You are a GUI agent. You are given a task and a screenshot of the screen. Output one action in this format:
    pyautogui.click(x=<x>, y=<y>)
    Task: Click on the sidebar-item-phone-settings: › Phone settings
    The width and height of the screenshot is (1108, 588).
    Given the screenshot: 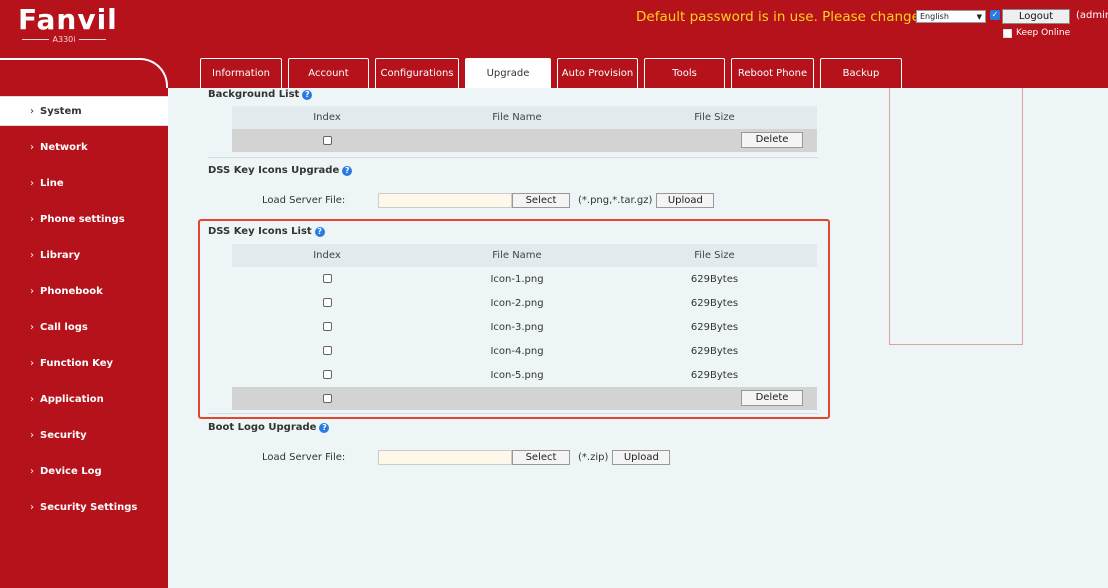 What is the action you would take?
    pyautogui.click(x=84, y=219)
    